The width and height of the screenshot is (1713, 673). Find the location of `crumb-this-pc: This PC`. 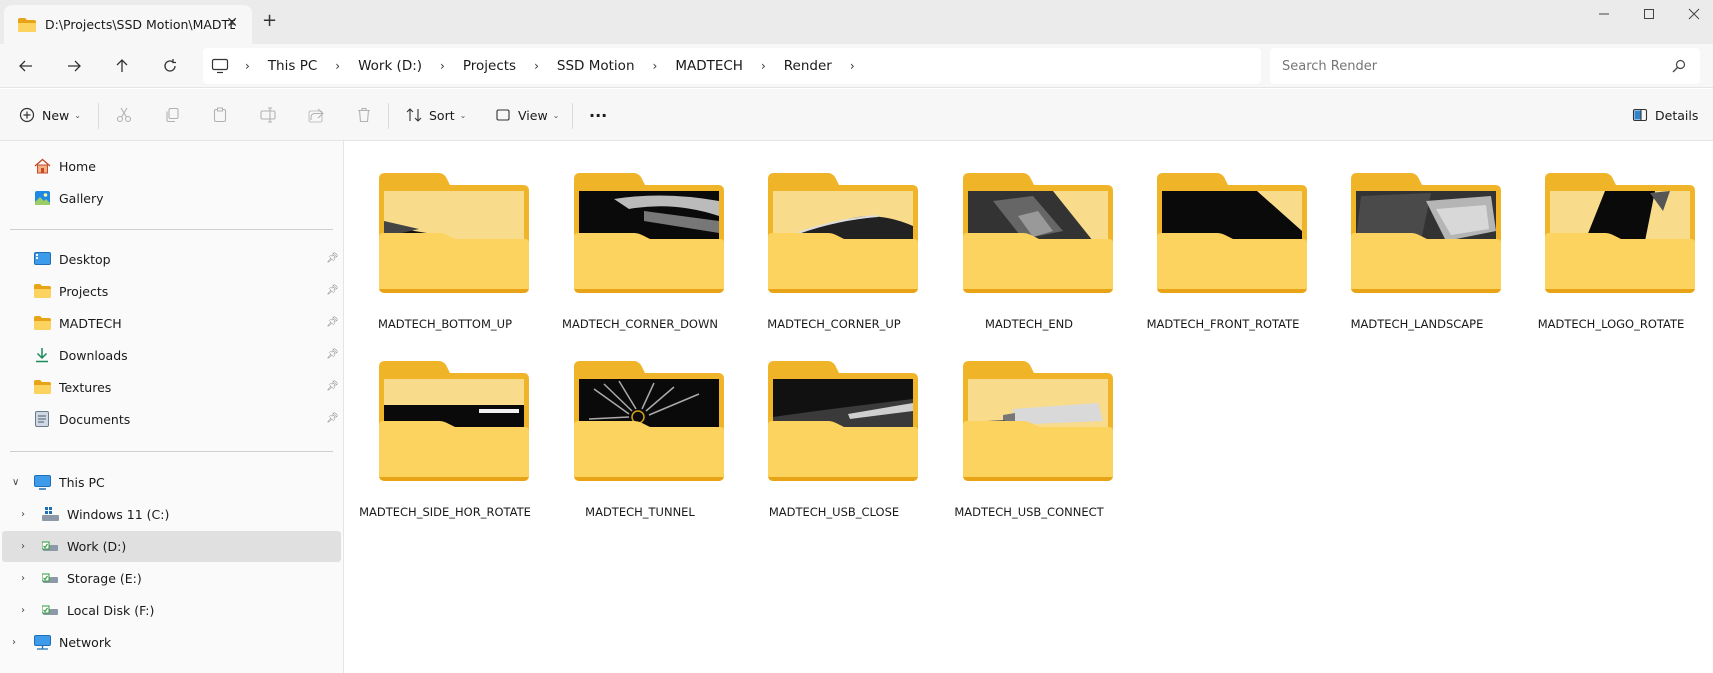

crumb-this-pc: This PC is located at coordinates (292, 66).